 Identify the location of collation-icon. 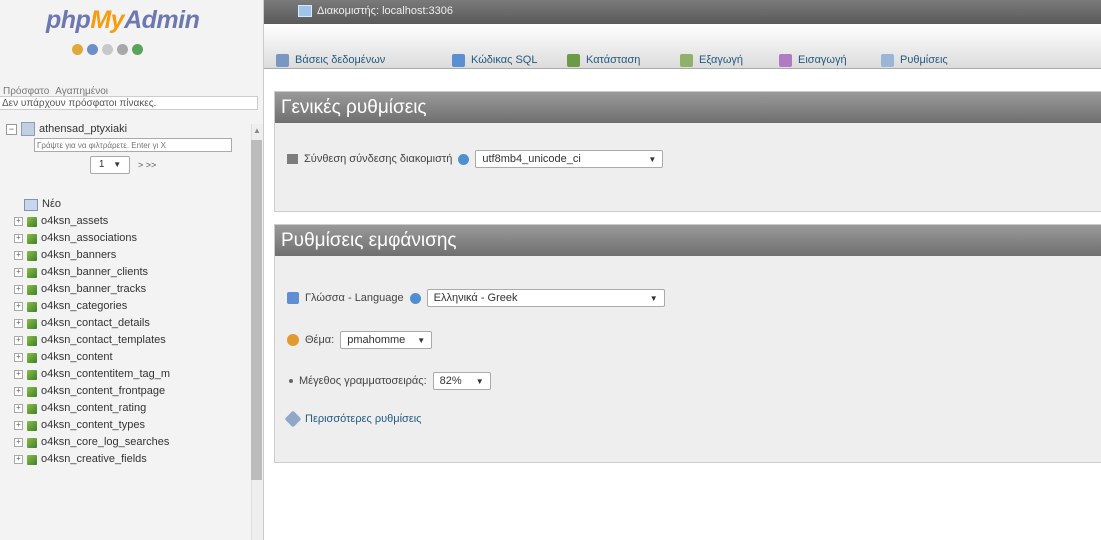
(292, 159).